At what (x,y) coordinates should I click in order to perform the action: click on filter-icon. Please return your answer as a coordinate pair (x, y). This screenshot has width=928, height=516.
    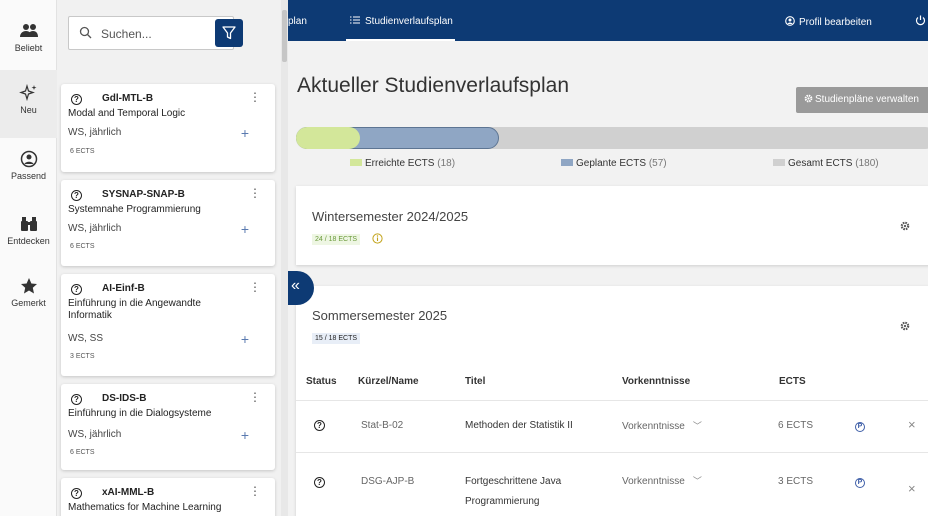
    Looking at the image, I should click on (229, 33).